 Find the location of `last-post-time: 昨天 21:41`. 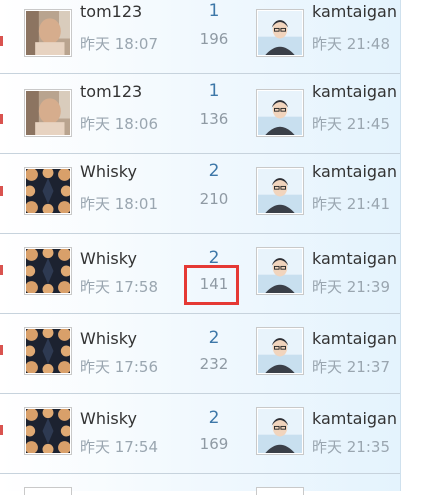

last-post-time: 昨天 21:41 is located at coordinates (351, 204).